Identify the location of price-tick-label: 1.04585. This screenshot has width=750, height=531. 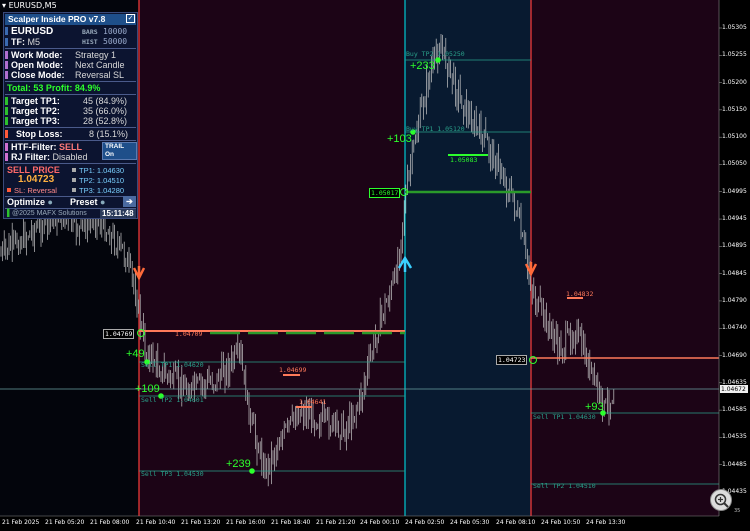
(734, 410).